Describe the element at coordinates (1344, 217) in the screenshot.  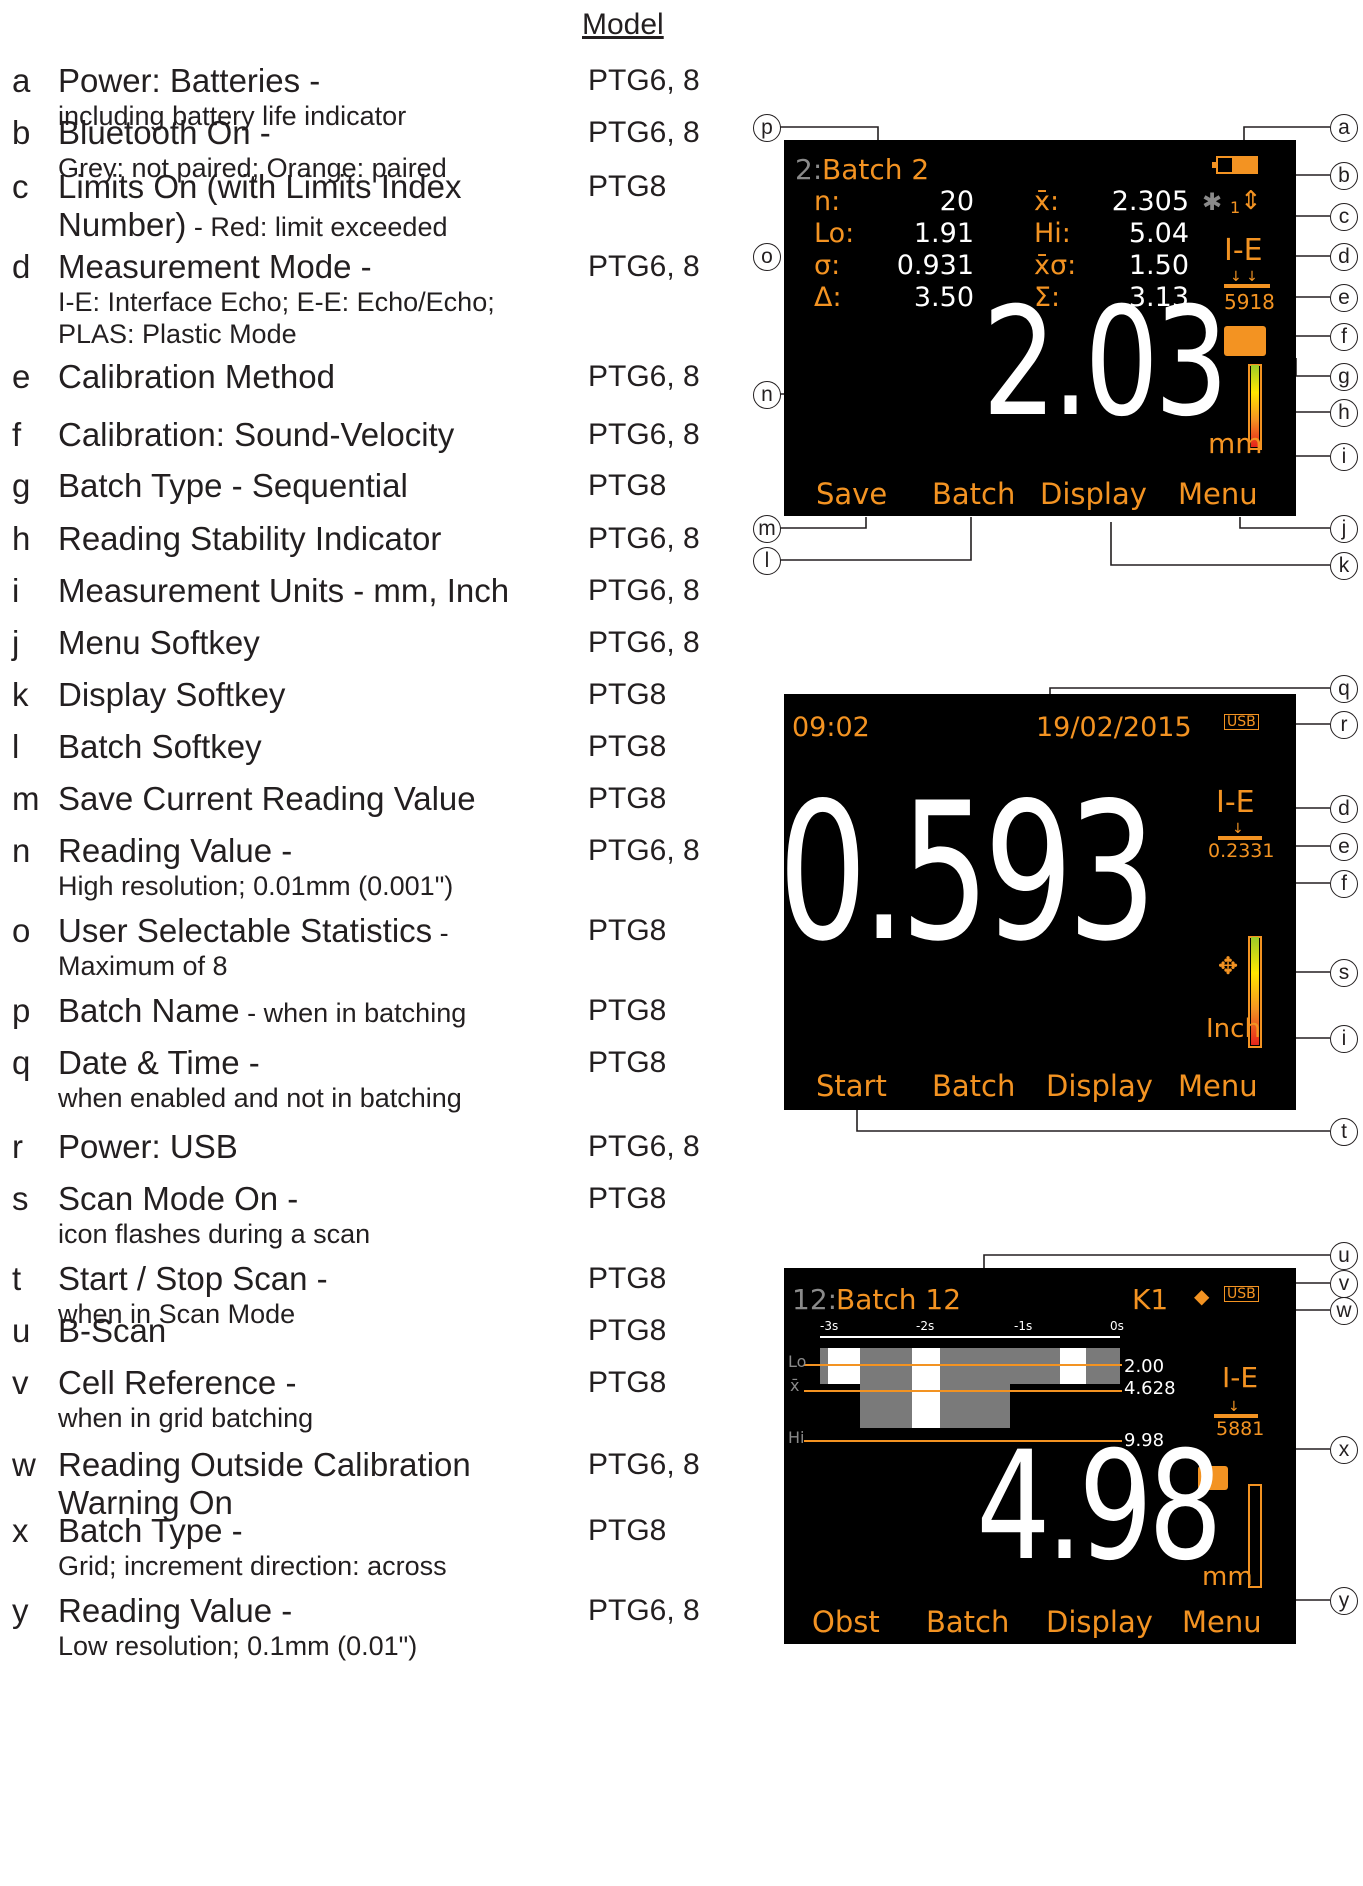
I see `callout-c: c` at that location.